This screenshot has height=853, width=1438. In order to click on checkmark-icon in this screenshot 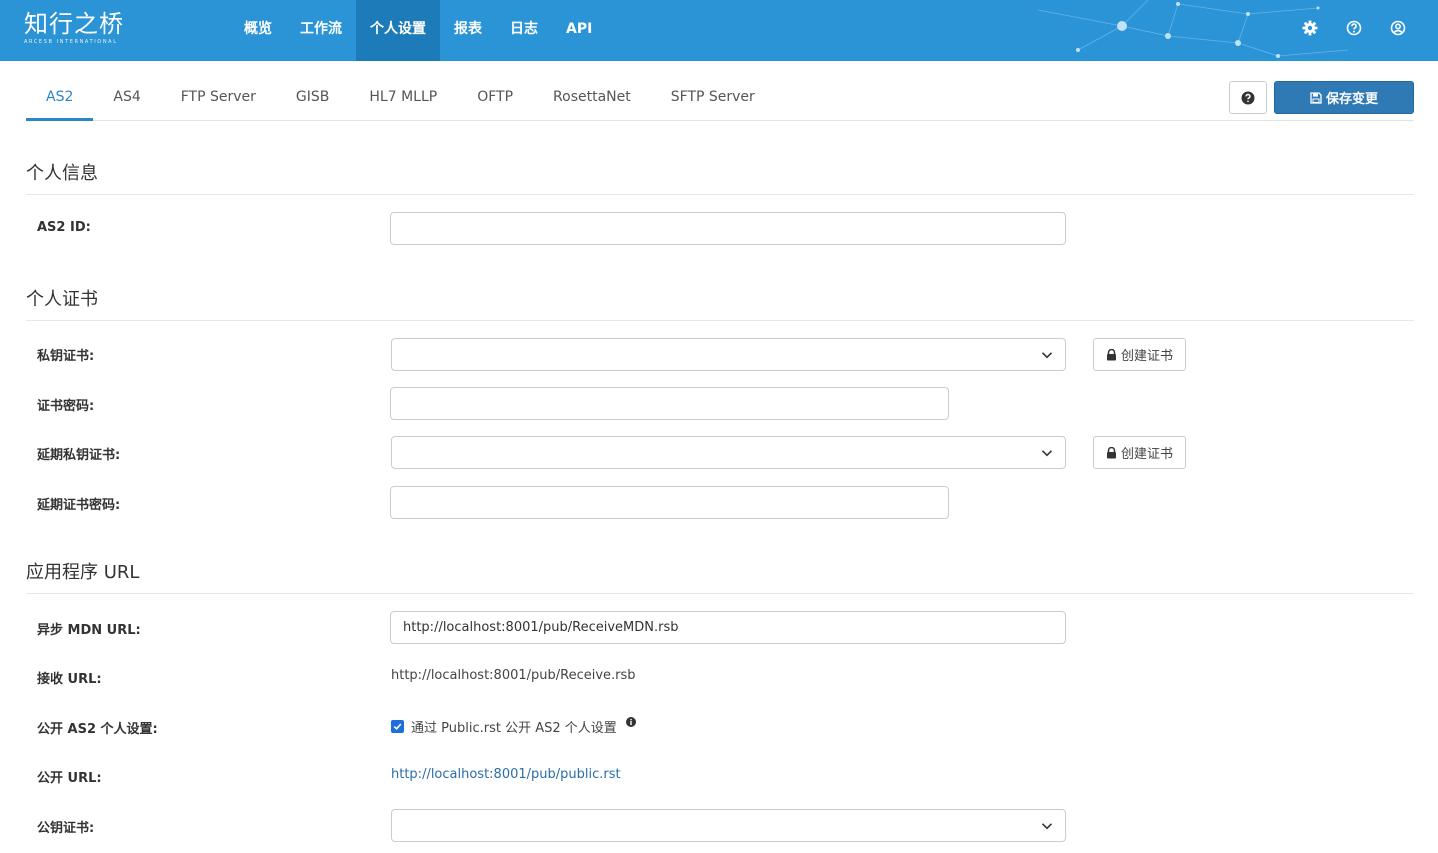, I will do `click(397, 726)`.